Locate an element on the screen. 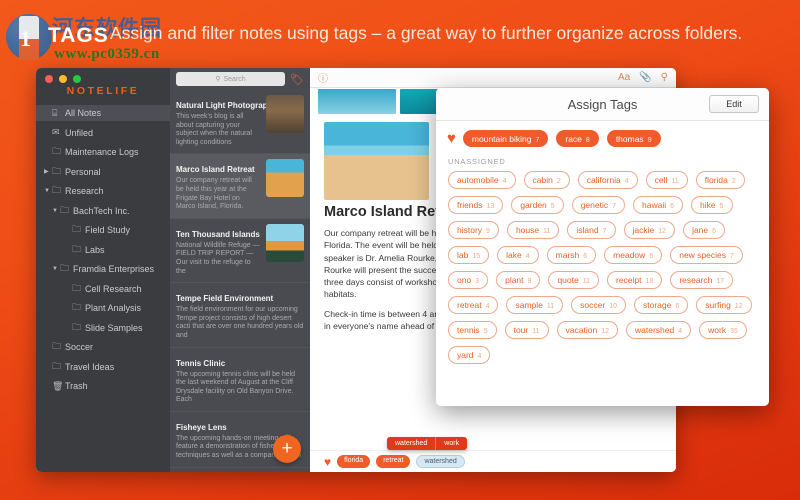 Image resolution: width=800 pixels, height=500 pixels. font-icon: Aa is located at coordinates (624, 77).